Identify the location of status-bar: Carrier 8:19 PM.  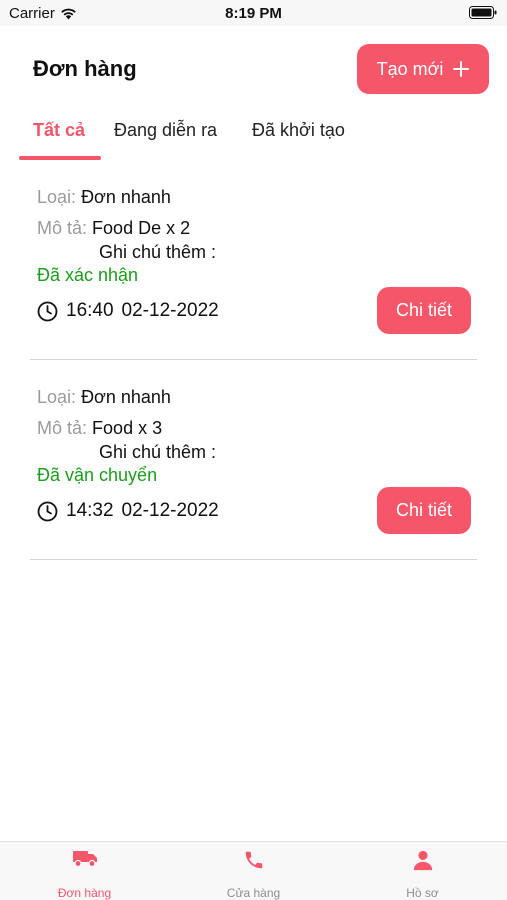
(253, 13).